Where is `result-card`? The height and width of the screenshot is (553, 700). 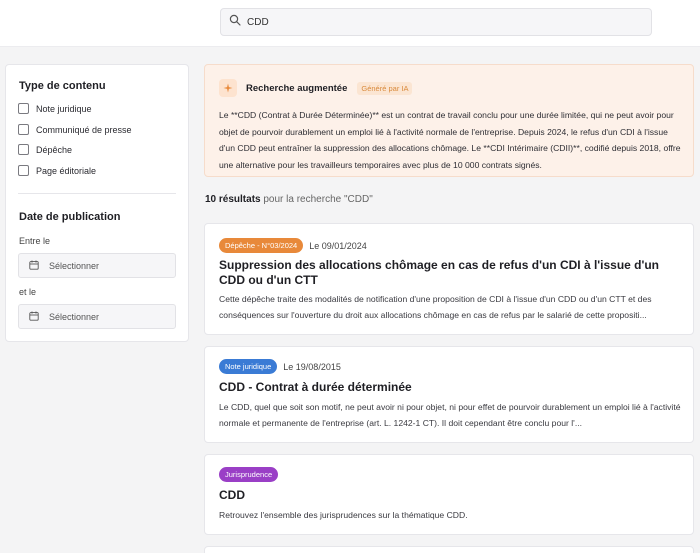 result-card is located at coordinates (449, 549).